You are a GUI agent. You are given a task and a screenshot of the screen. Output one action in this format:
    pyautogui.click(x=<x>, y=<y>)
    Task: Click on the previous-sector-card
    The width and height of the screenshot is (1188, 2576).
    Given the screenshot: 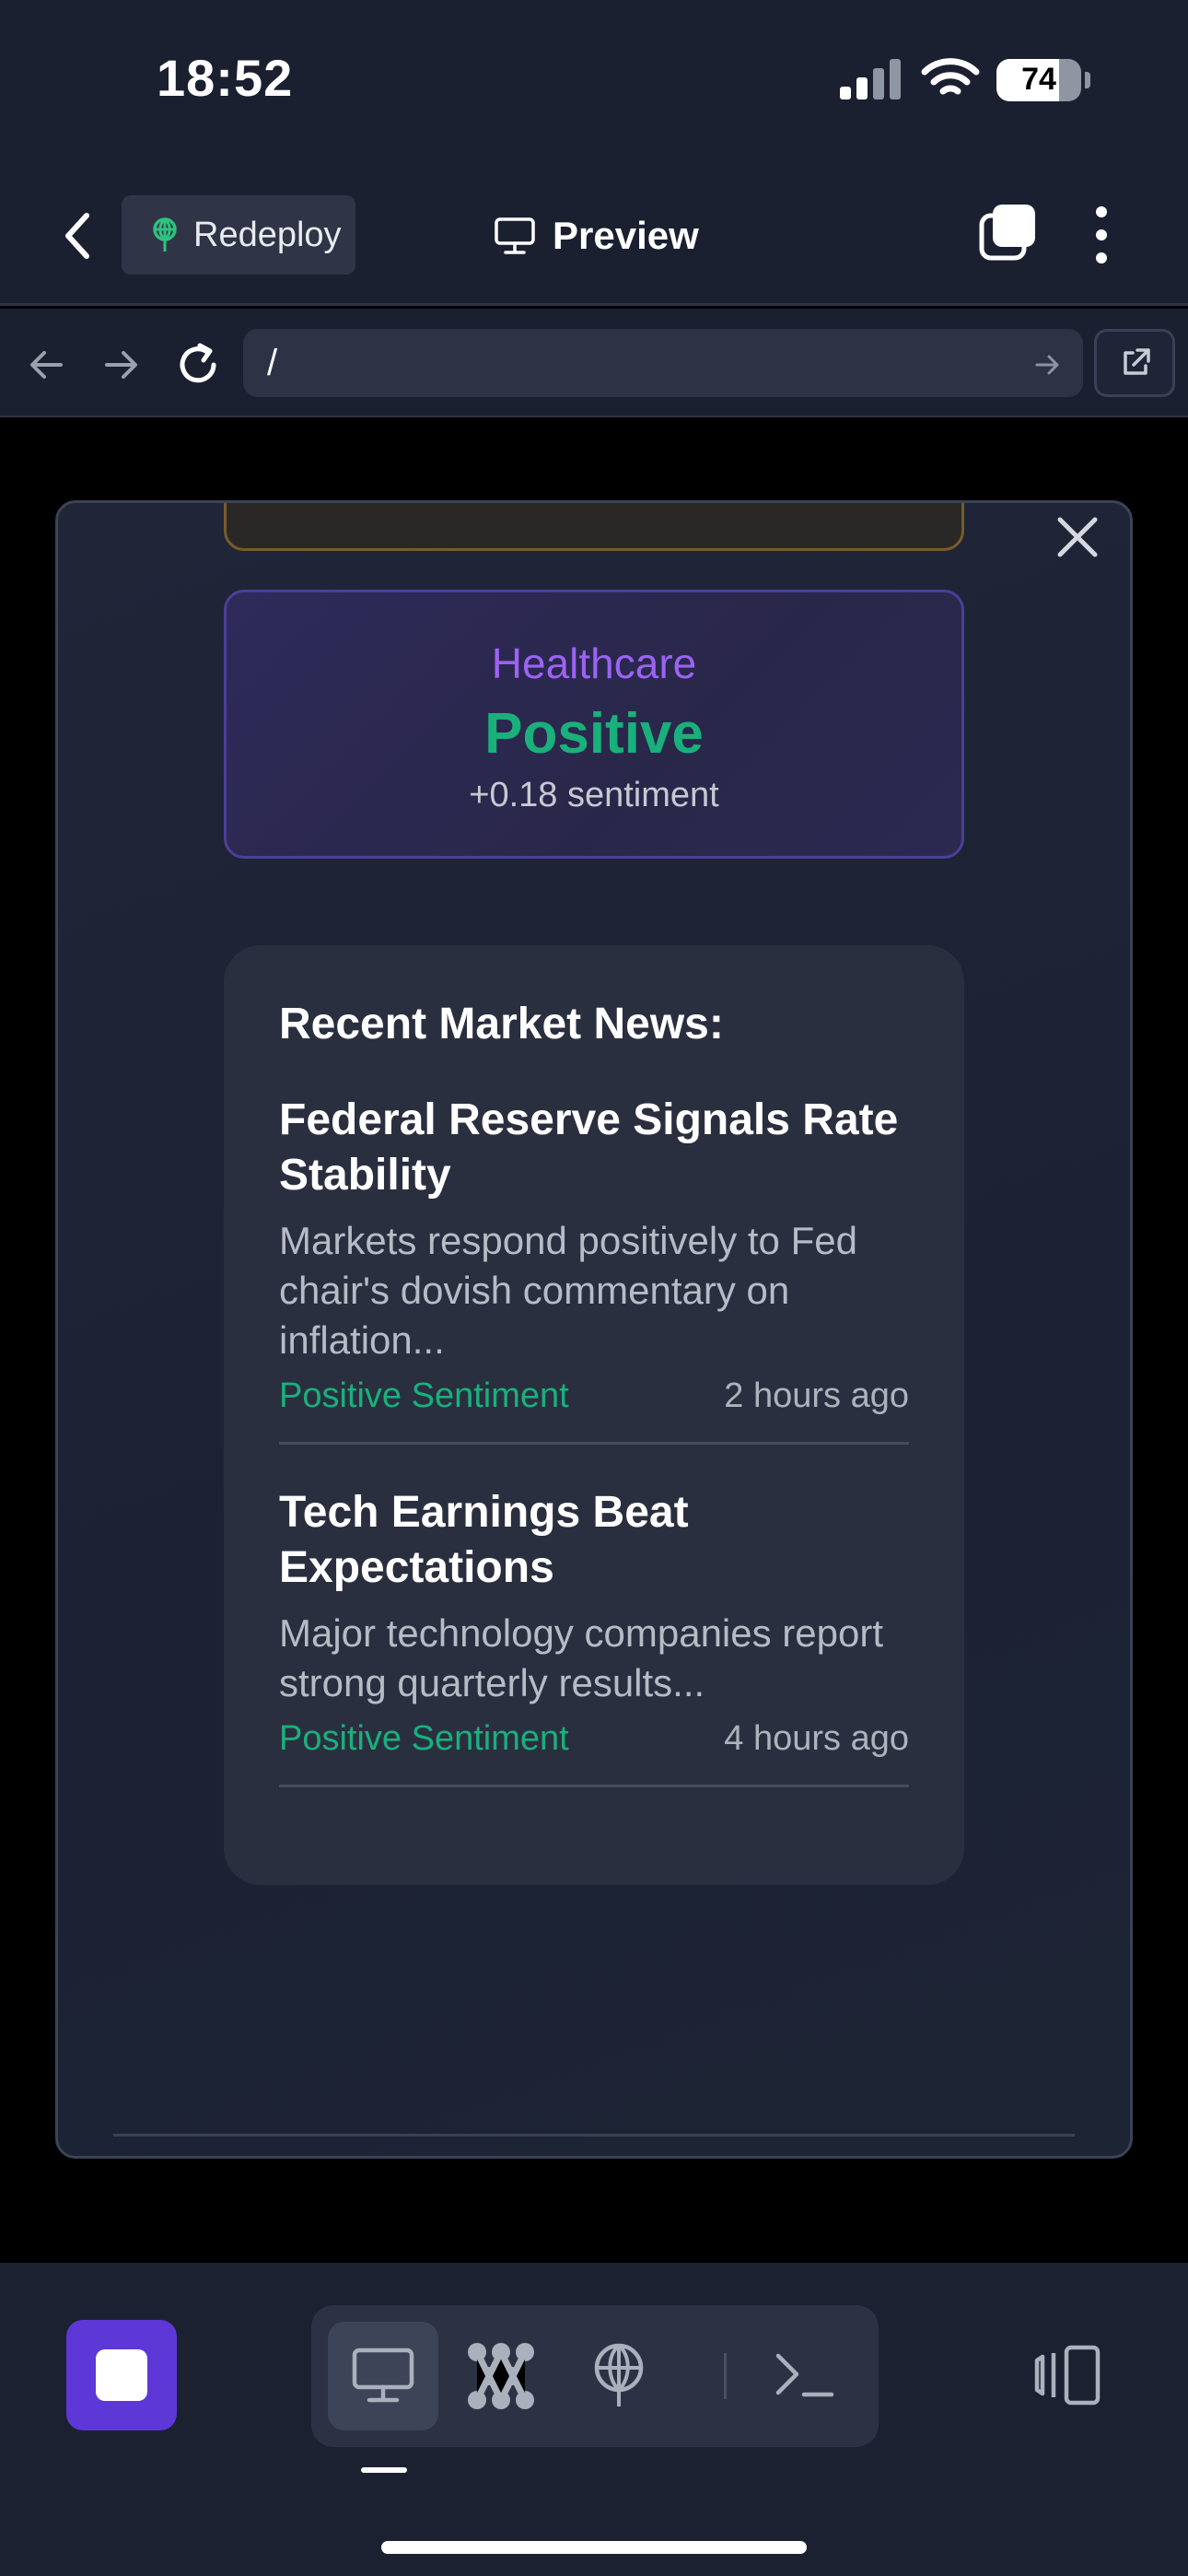 What is the action you would take?
    pyautogui.click(x=594, y=527)
    